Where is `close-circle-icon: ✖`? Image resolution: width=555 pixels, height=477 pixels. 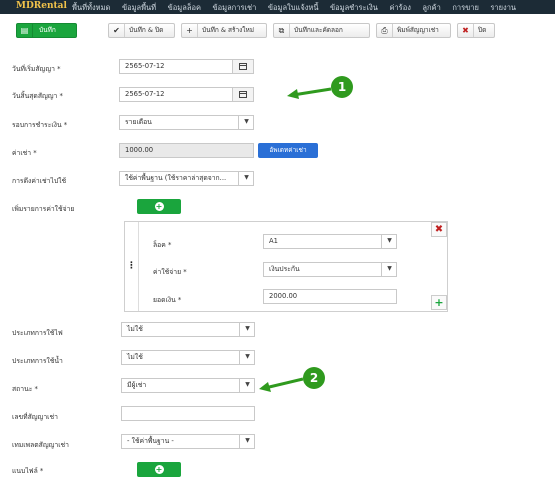 close-circle-icon: ✖ is located at coordinates (466, 30).